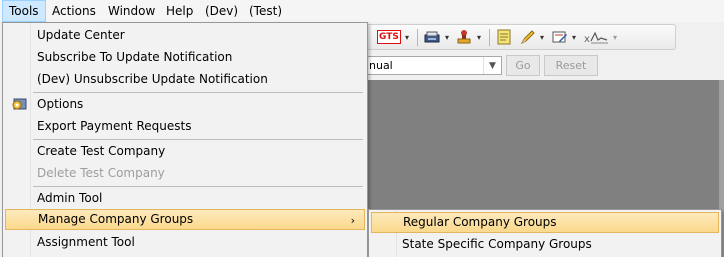 The image size is (724, 257). I want to click on reset-button: Reset, so click(571, 65).